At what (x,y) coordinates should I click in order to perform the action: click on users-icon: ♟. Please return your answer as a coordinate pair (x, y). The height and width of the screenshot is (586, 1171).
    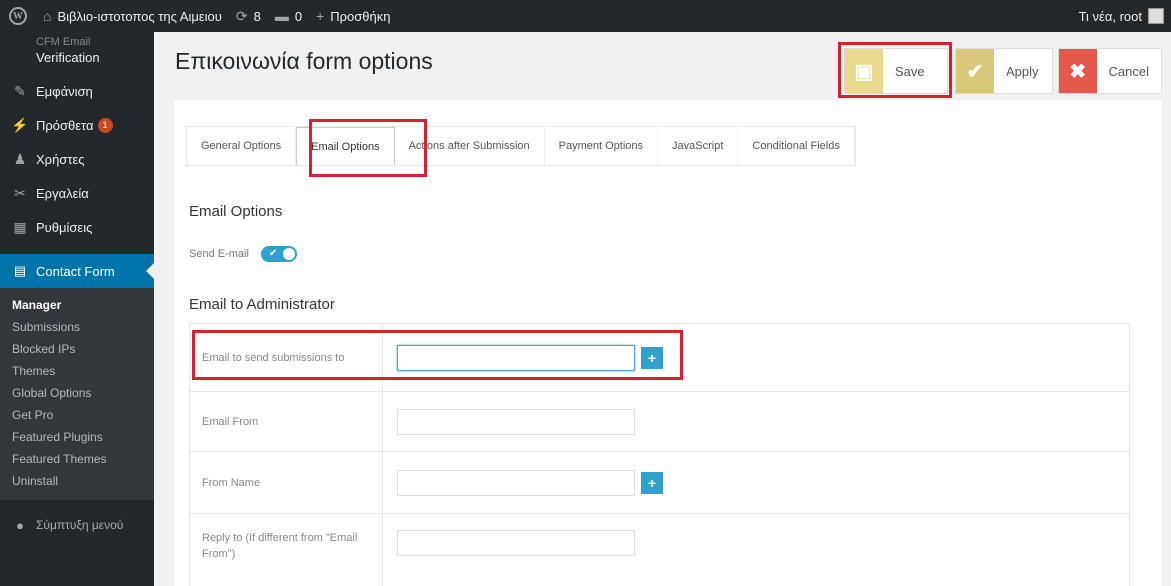
    Looking at the image, I should click on (20, 158).